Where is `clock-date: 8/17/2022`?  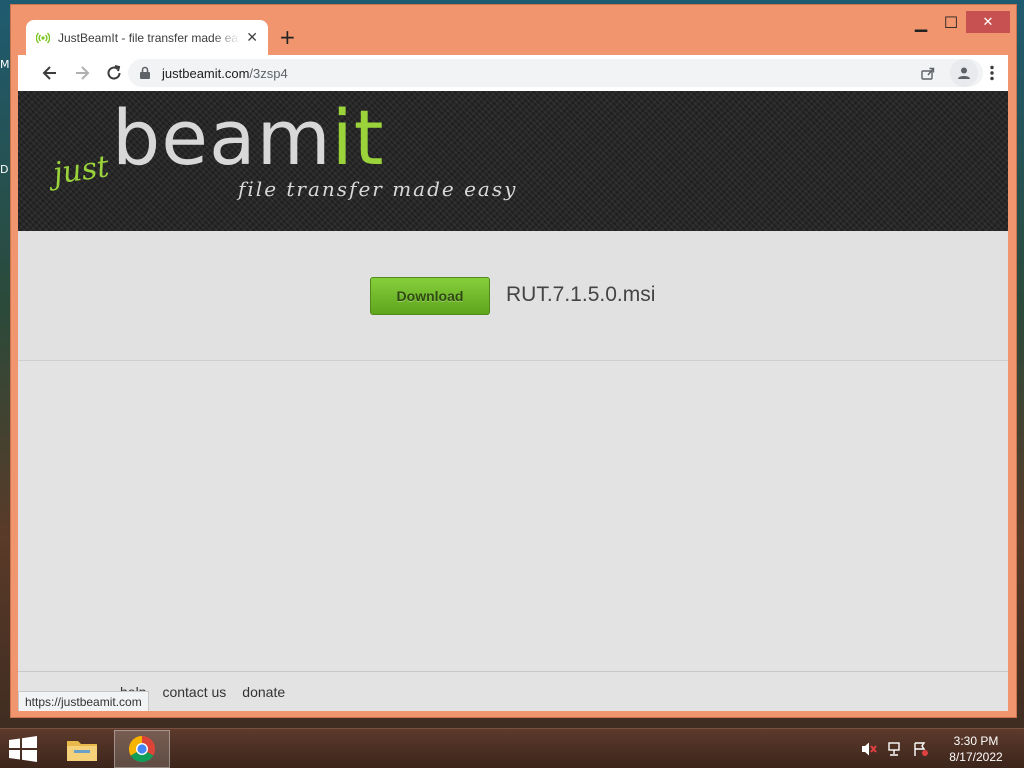
clock-date: 8/17/2022 is located at coordinates (976, 757).